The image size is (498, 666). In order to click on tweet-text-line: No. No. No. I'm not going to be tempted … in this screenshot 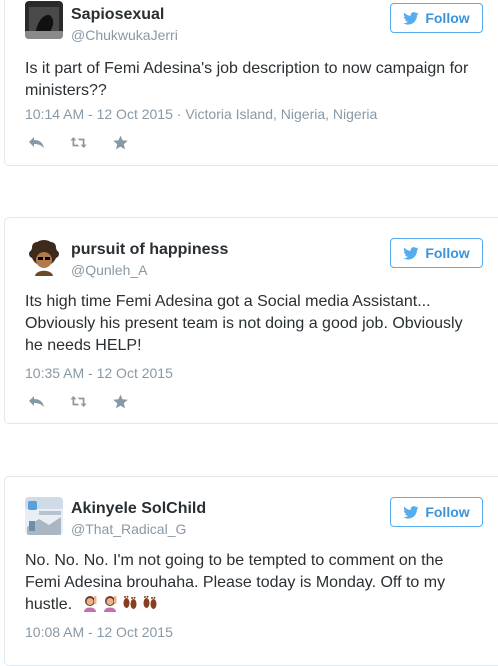, I will do `click(234, 560)`.